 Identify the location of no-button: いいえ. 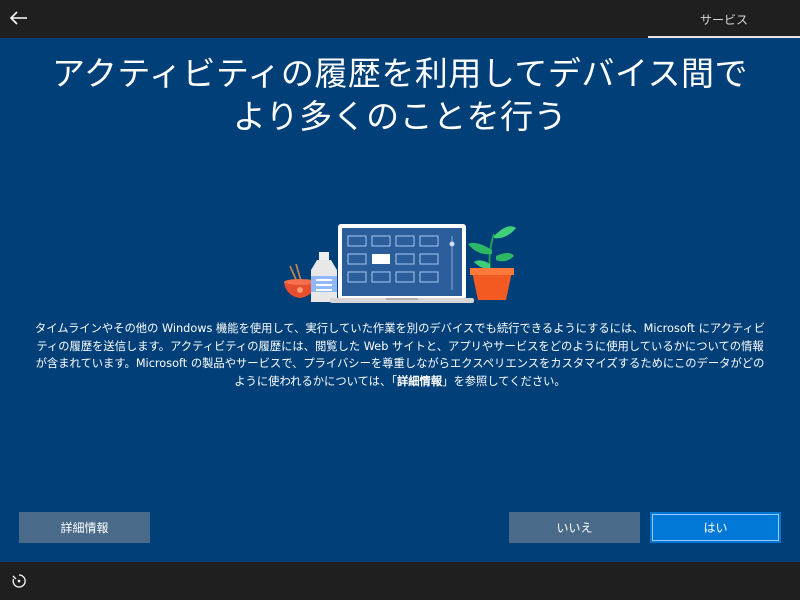
(574, 527).